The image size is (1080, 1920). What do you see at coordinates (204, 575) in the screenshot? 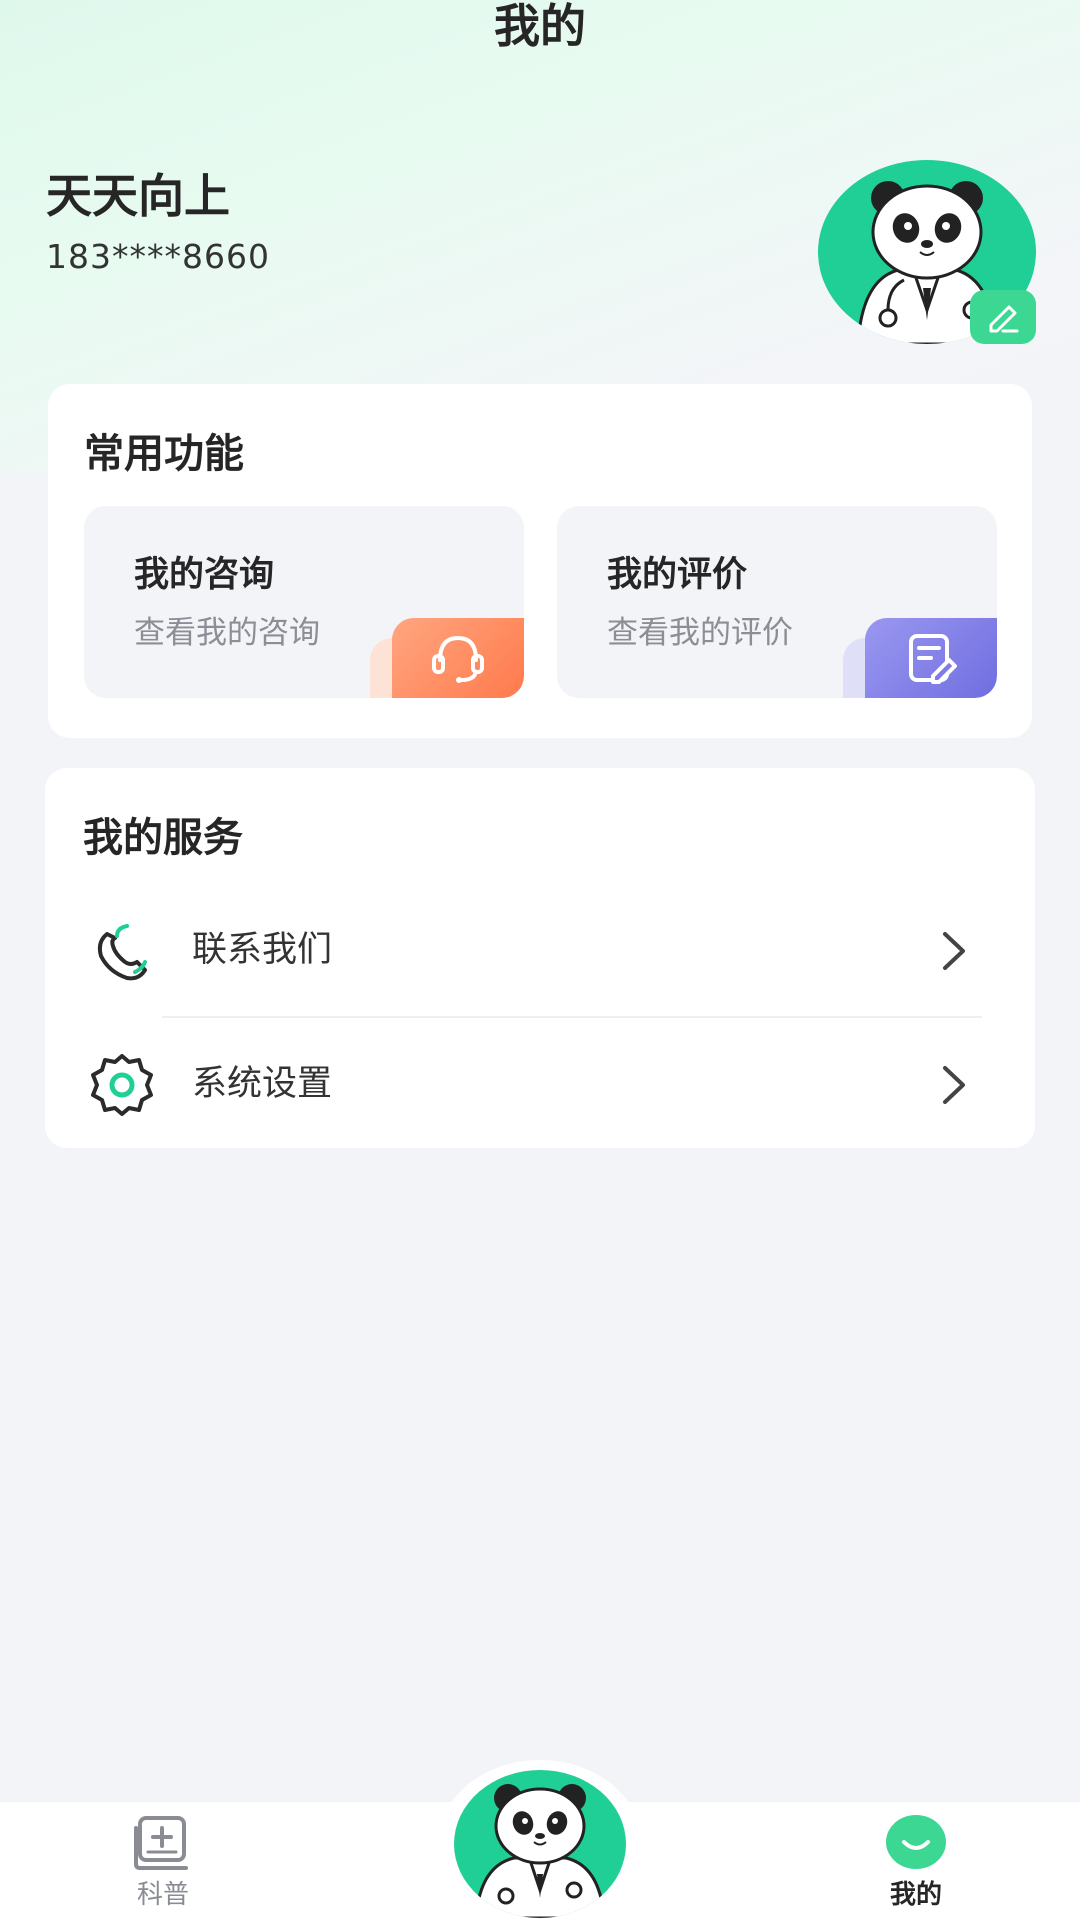
I see `tile-title: 我的咨询` at bounding box center [204, 575].